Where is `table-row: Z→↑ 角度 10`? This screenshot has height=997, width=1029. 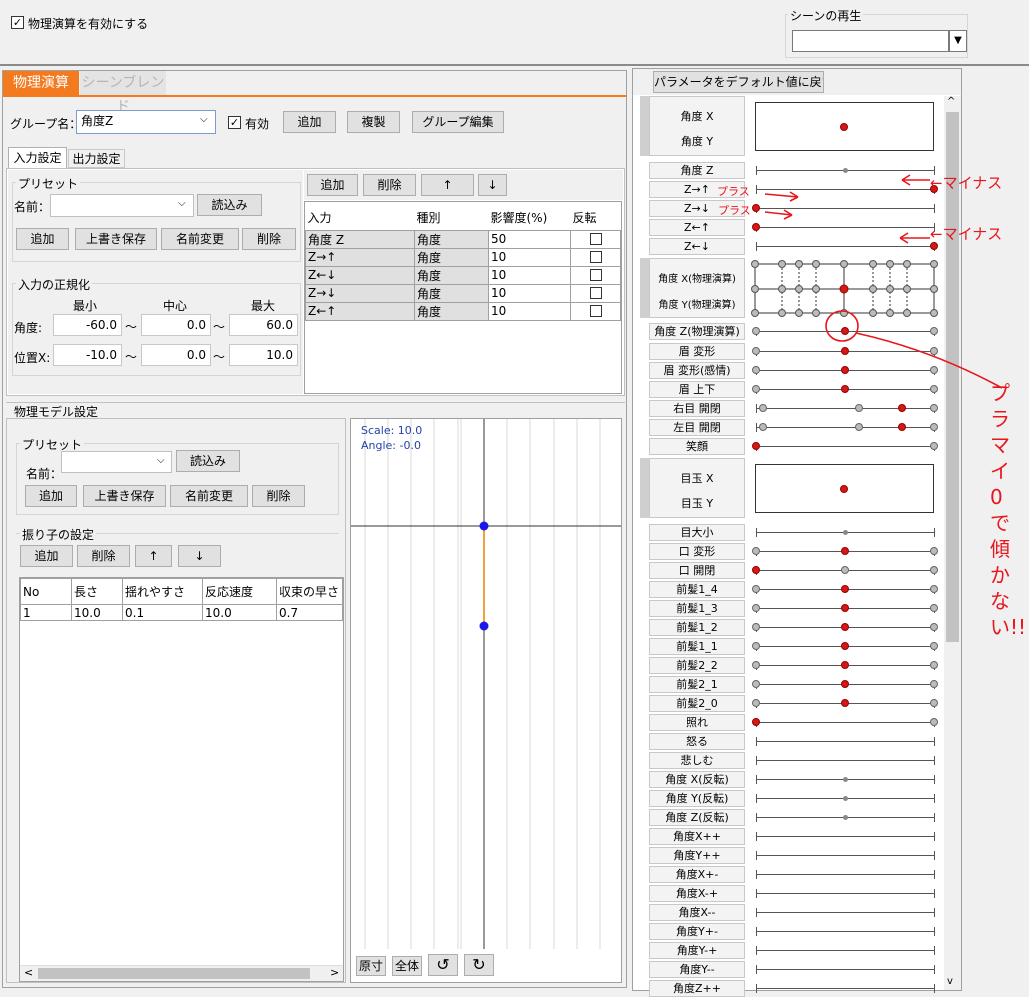 table-row: Z→↑ 角度 10 is located at coordinates (463, 257).